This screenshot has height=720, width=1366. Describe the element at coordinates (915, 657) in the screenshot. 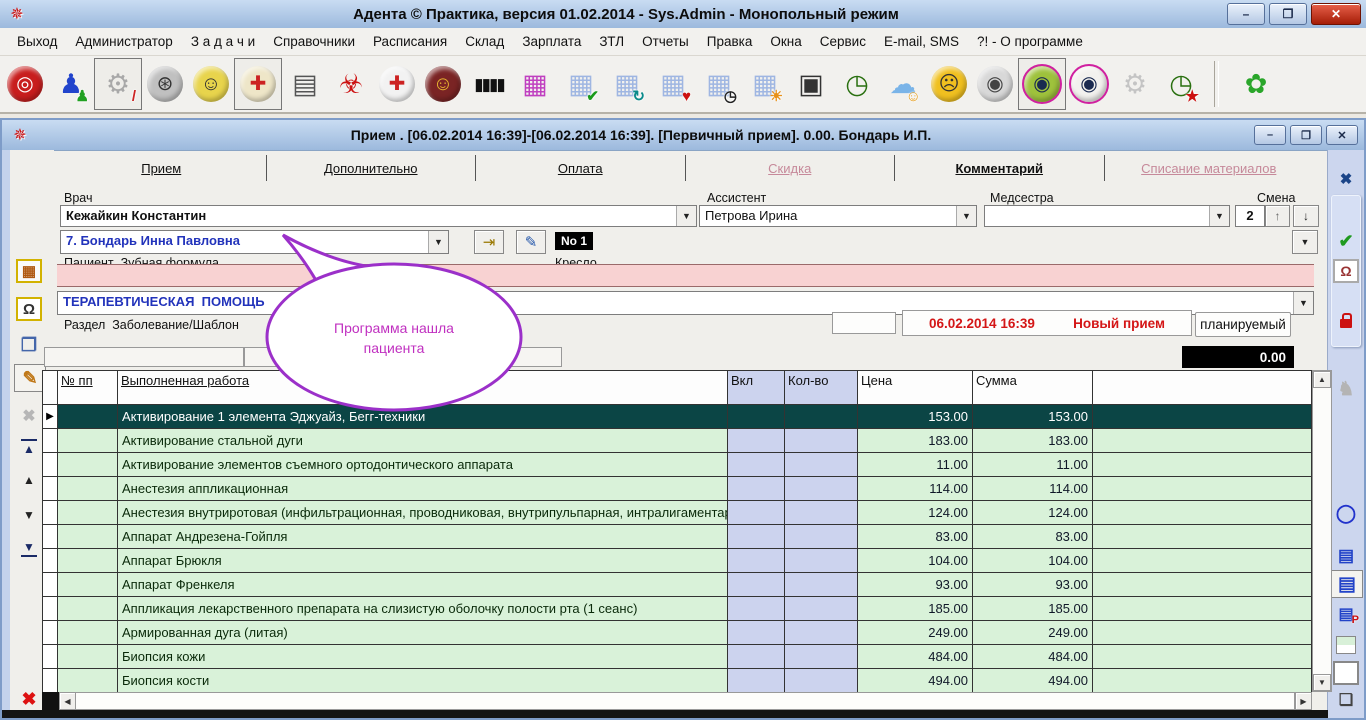

I see `cell-price: 484.00` at that location.